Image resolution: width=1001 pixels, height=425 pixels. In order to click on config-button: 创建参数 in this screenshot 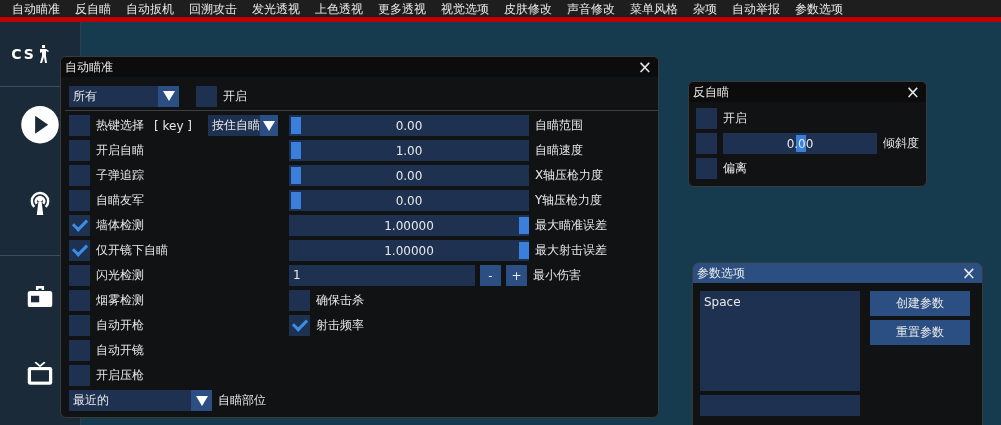, I will do `click(920, 303)`.